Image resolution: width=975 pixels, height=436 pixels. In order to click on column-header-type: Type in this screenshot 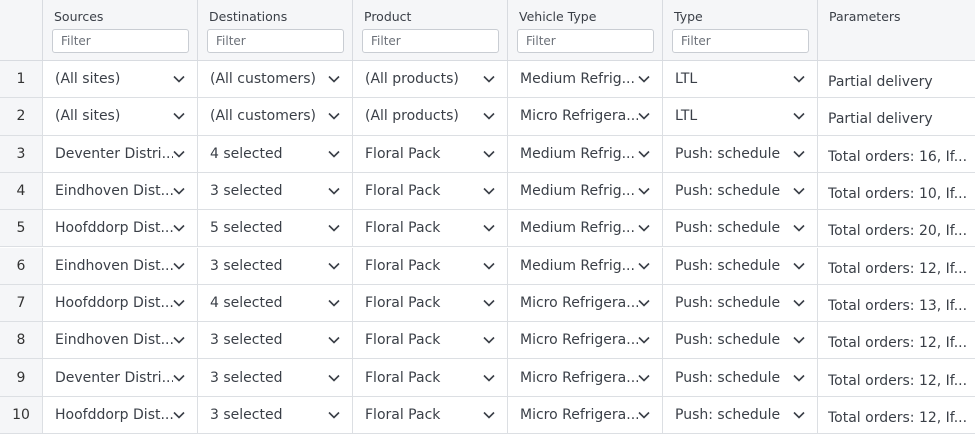, I will do `click(740, 30)`.